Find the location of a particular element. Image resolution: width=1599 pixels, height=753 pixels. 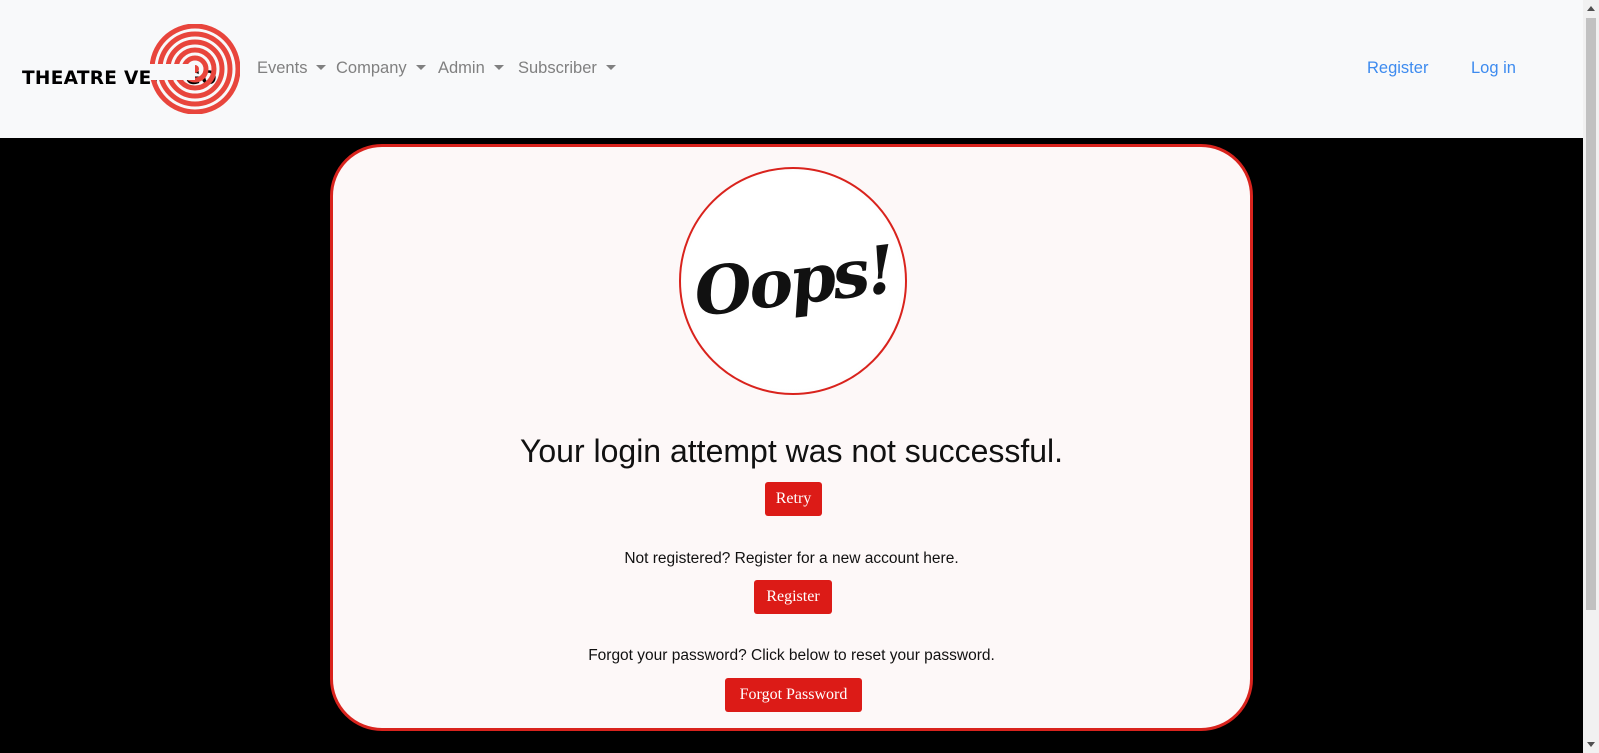

nav-login-link: Log in is located at coordinates (1493, 68).